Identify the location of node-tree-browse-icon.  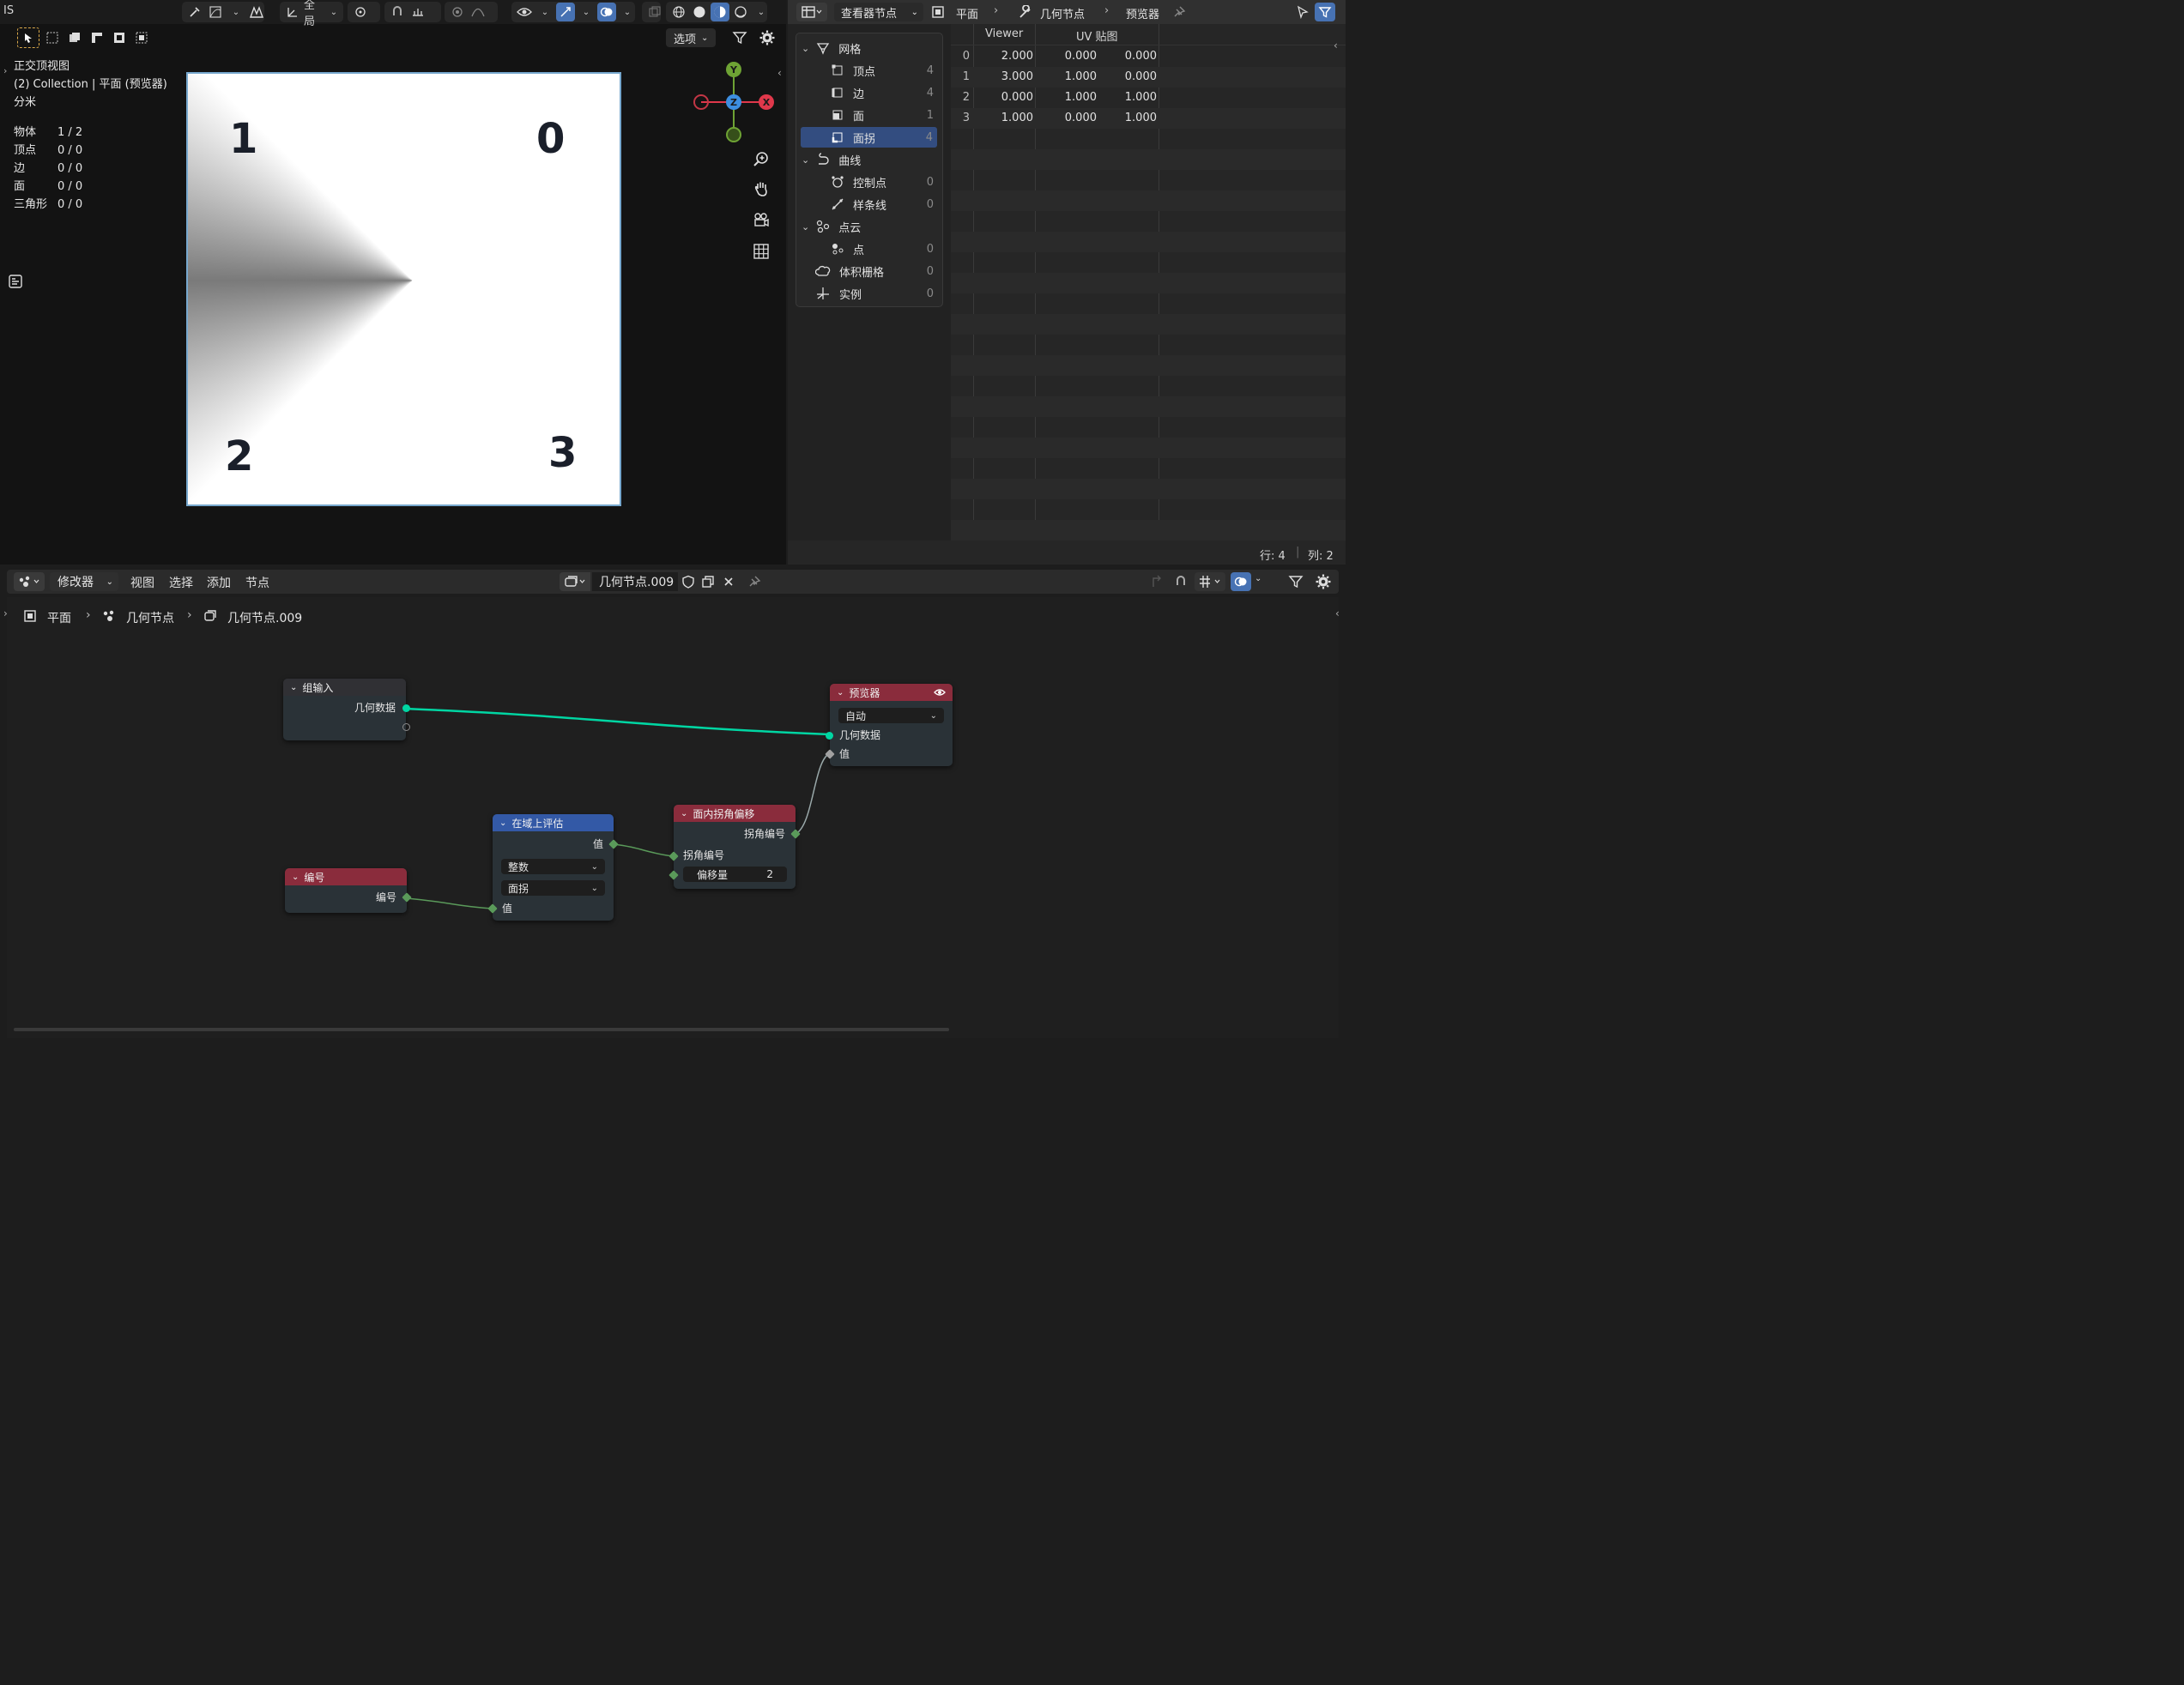
(575, 581).